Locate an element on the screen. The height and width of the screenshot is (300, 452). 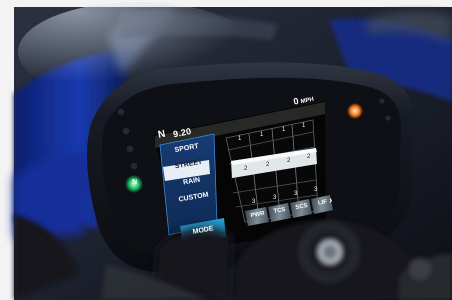
scs-level-bottom: 3 is located at coordinates (296, 194).